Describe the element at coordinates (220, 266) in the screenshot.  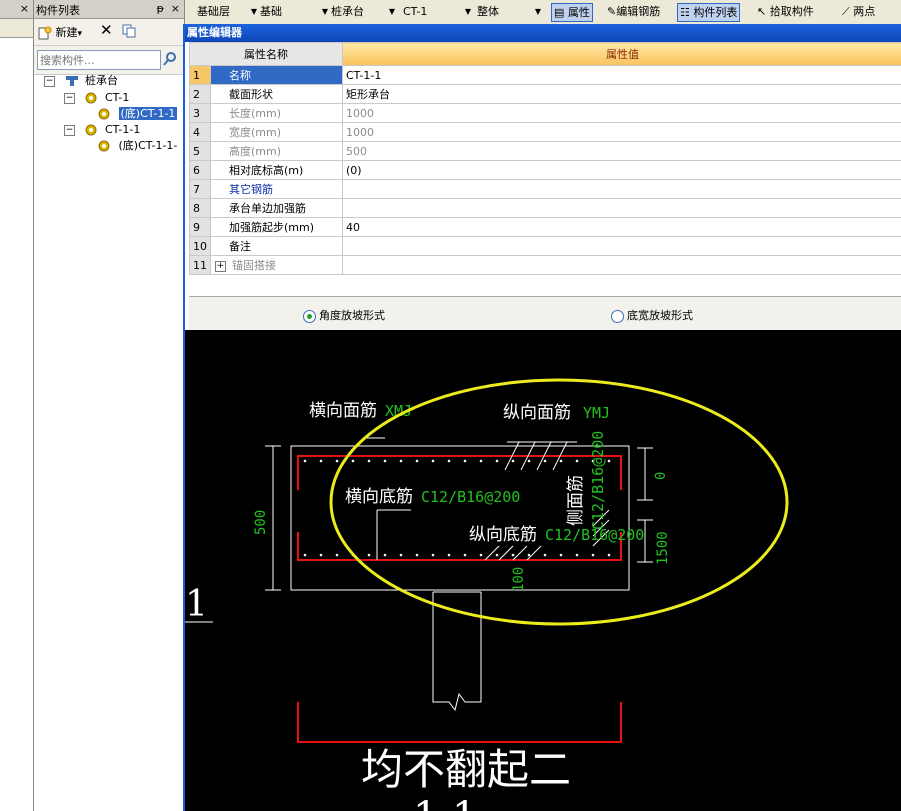
I see `expand-icon: +` at that location.